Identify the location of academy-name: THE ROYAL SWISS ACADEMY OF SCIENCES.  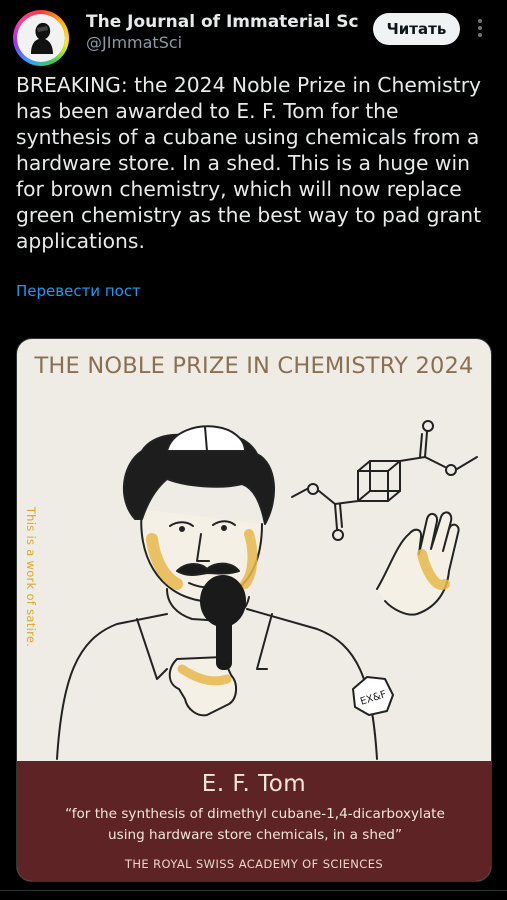
(254, 864).